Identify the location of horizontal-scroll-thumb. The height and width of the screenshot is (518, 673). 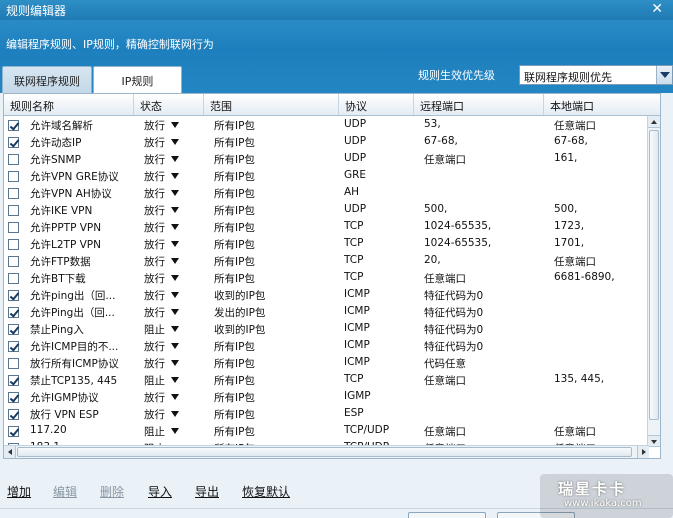
(324, 452).